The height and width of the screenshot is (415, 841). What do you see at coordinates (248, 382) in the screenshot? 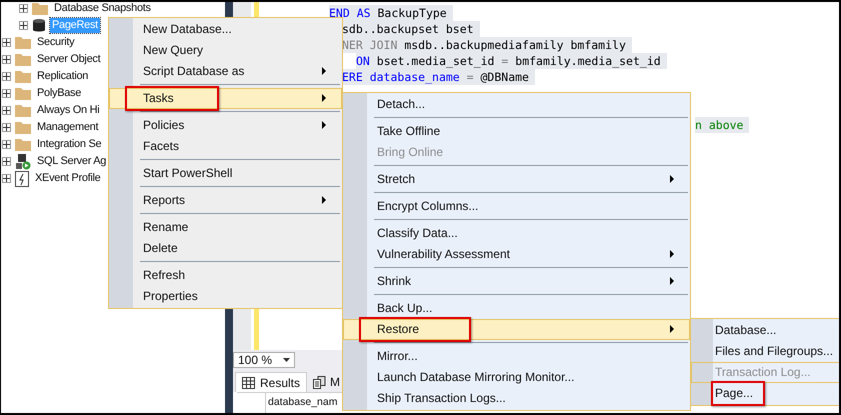
I see `grid-icon` at bounding box center [248, 382].